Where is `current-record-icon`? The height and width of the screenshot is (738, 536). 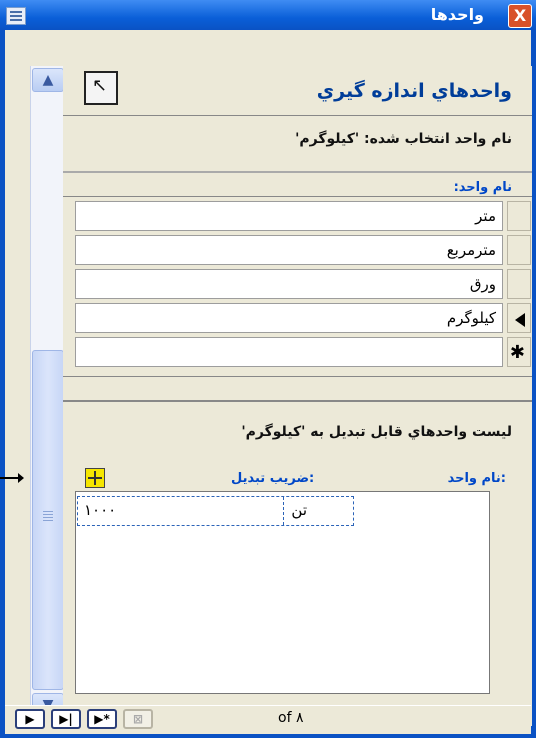
current-record-icon is located at coordinates (520, 320).